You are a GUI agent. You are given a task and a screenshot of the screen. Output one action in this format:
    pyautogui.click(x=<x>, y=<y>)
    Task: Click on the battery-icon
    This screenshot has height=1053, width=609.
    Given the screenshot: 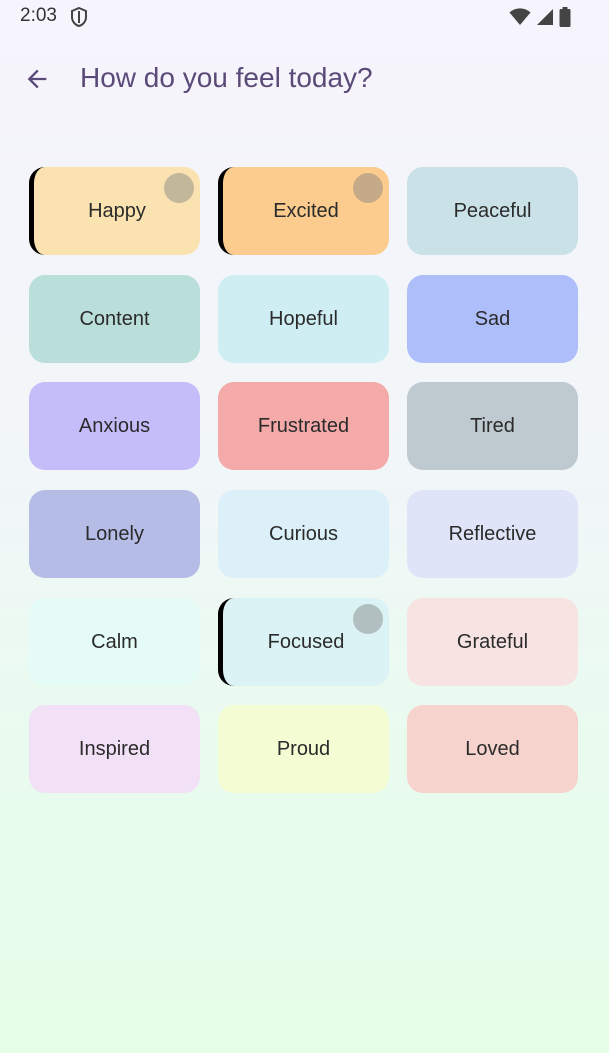 What is the action you would take?
    pyautogui.click(x=565, y=17)
    